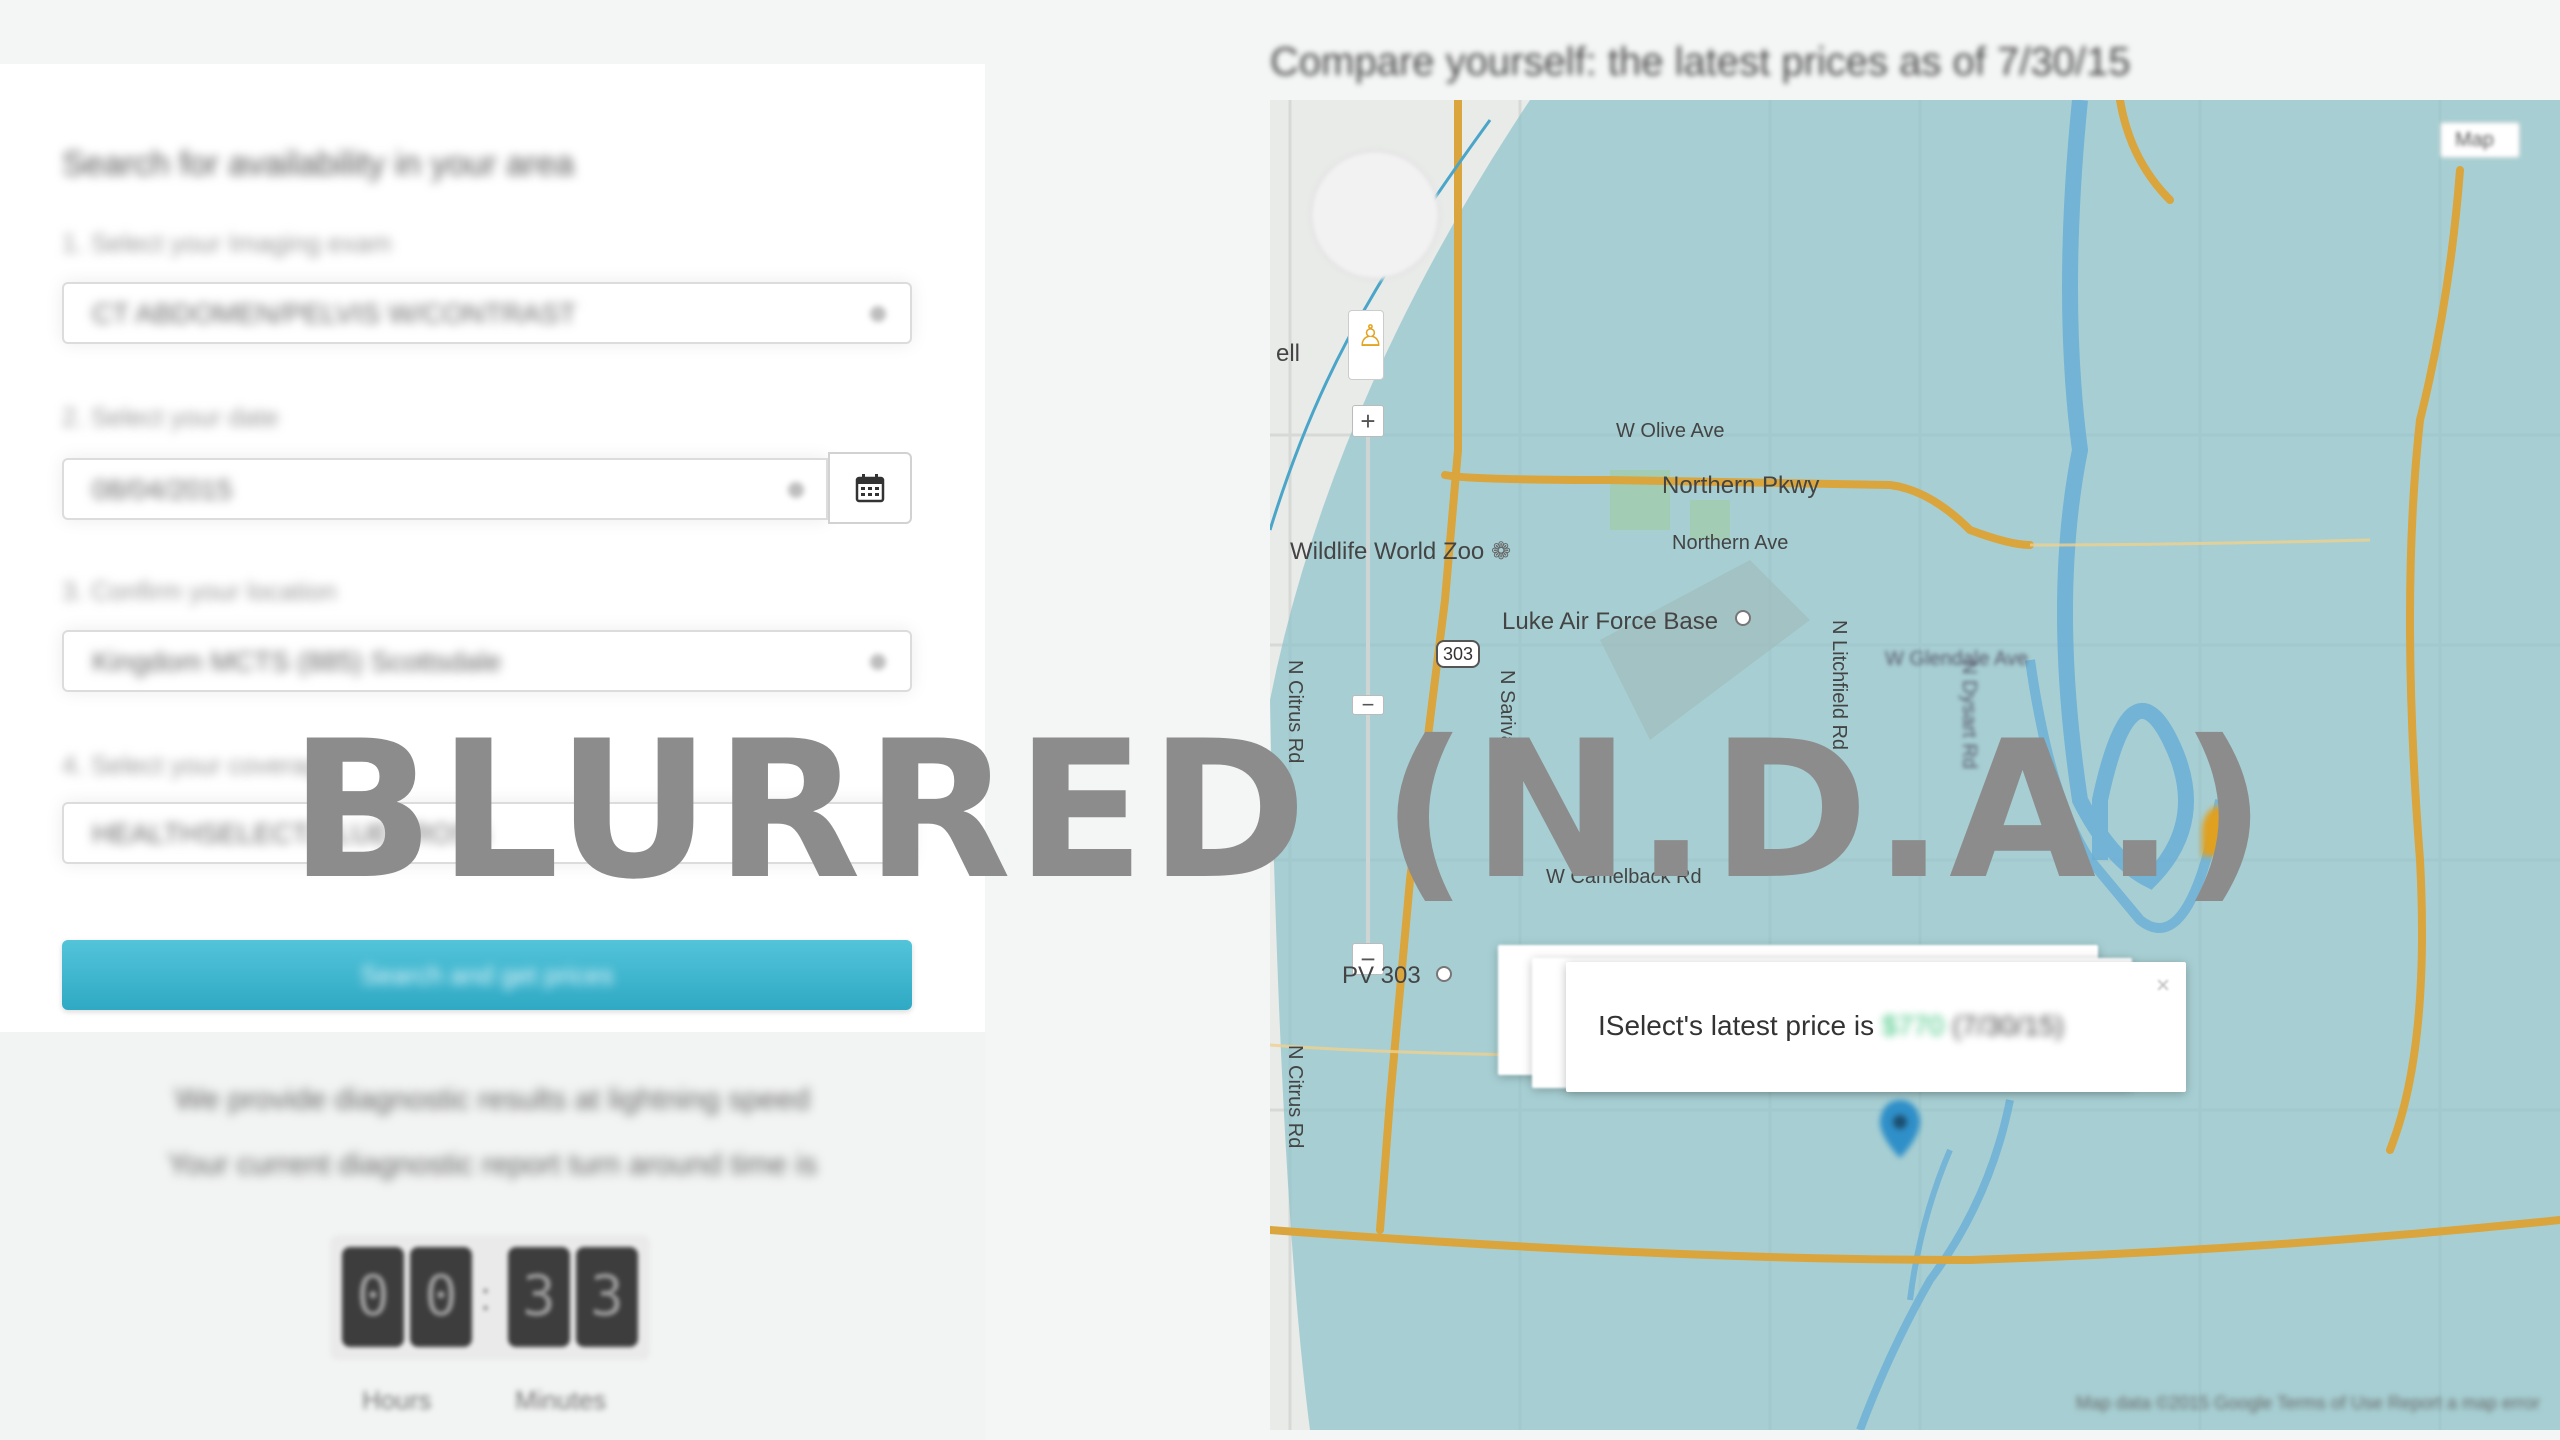 The height and width of the screenshot is (1440, 2560). I want to click on calendar-button, so click(870, 488).